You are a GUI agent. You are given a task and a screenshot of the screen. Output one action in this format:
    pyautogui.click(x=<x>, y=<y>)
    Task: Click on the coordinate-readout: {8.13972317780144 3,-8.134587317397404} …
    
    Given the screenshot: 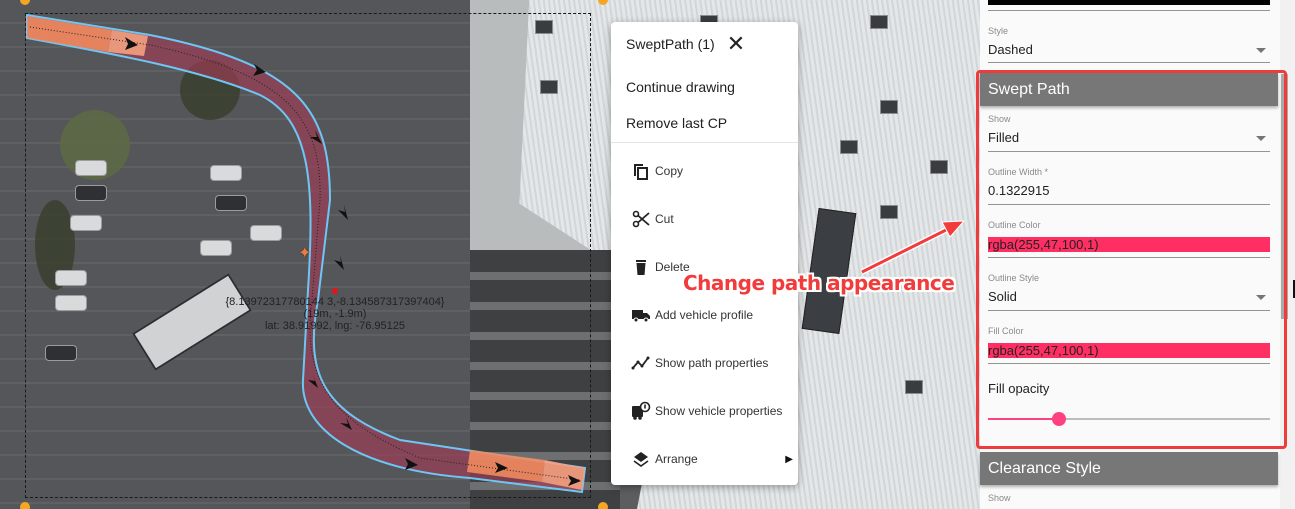 What is the action you would take?
    pyautogui.click(x=335, y=314)
    